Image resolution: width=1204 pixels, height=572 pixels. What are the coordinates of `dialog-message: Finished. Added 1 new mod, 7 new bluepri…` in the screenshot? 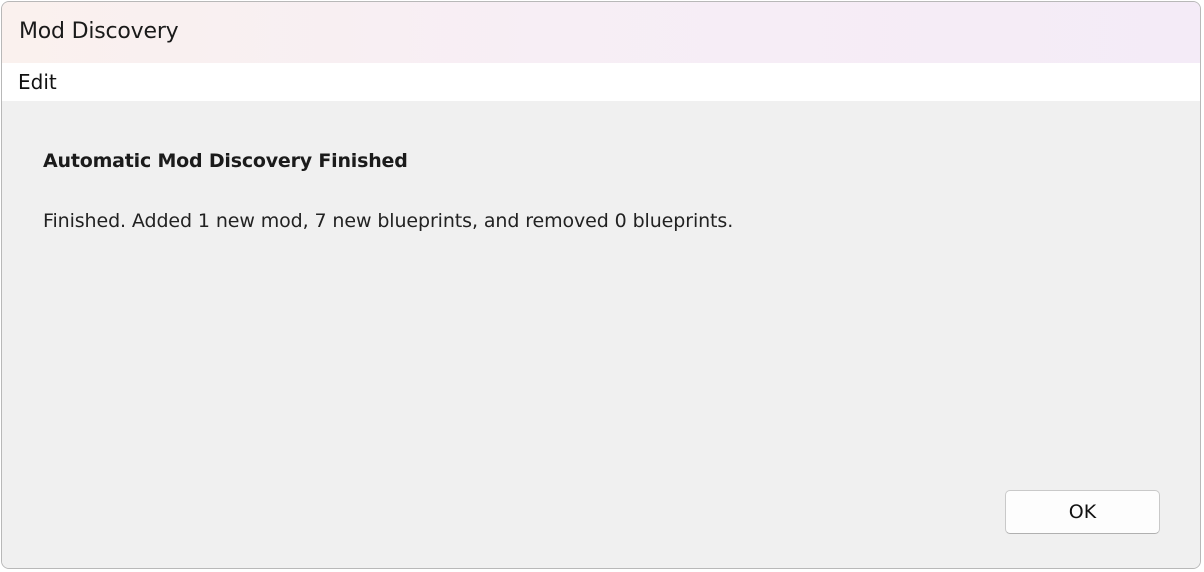 It's located at (388, 221).